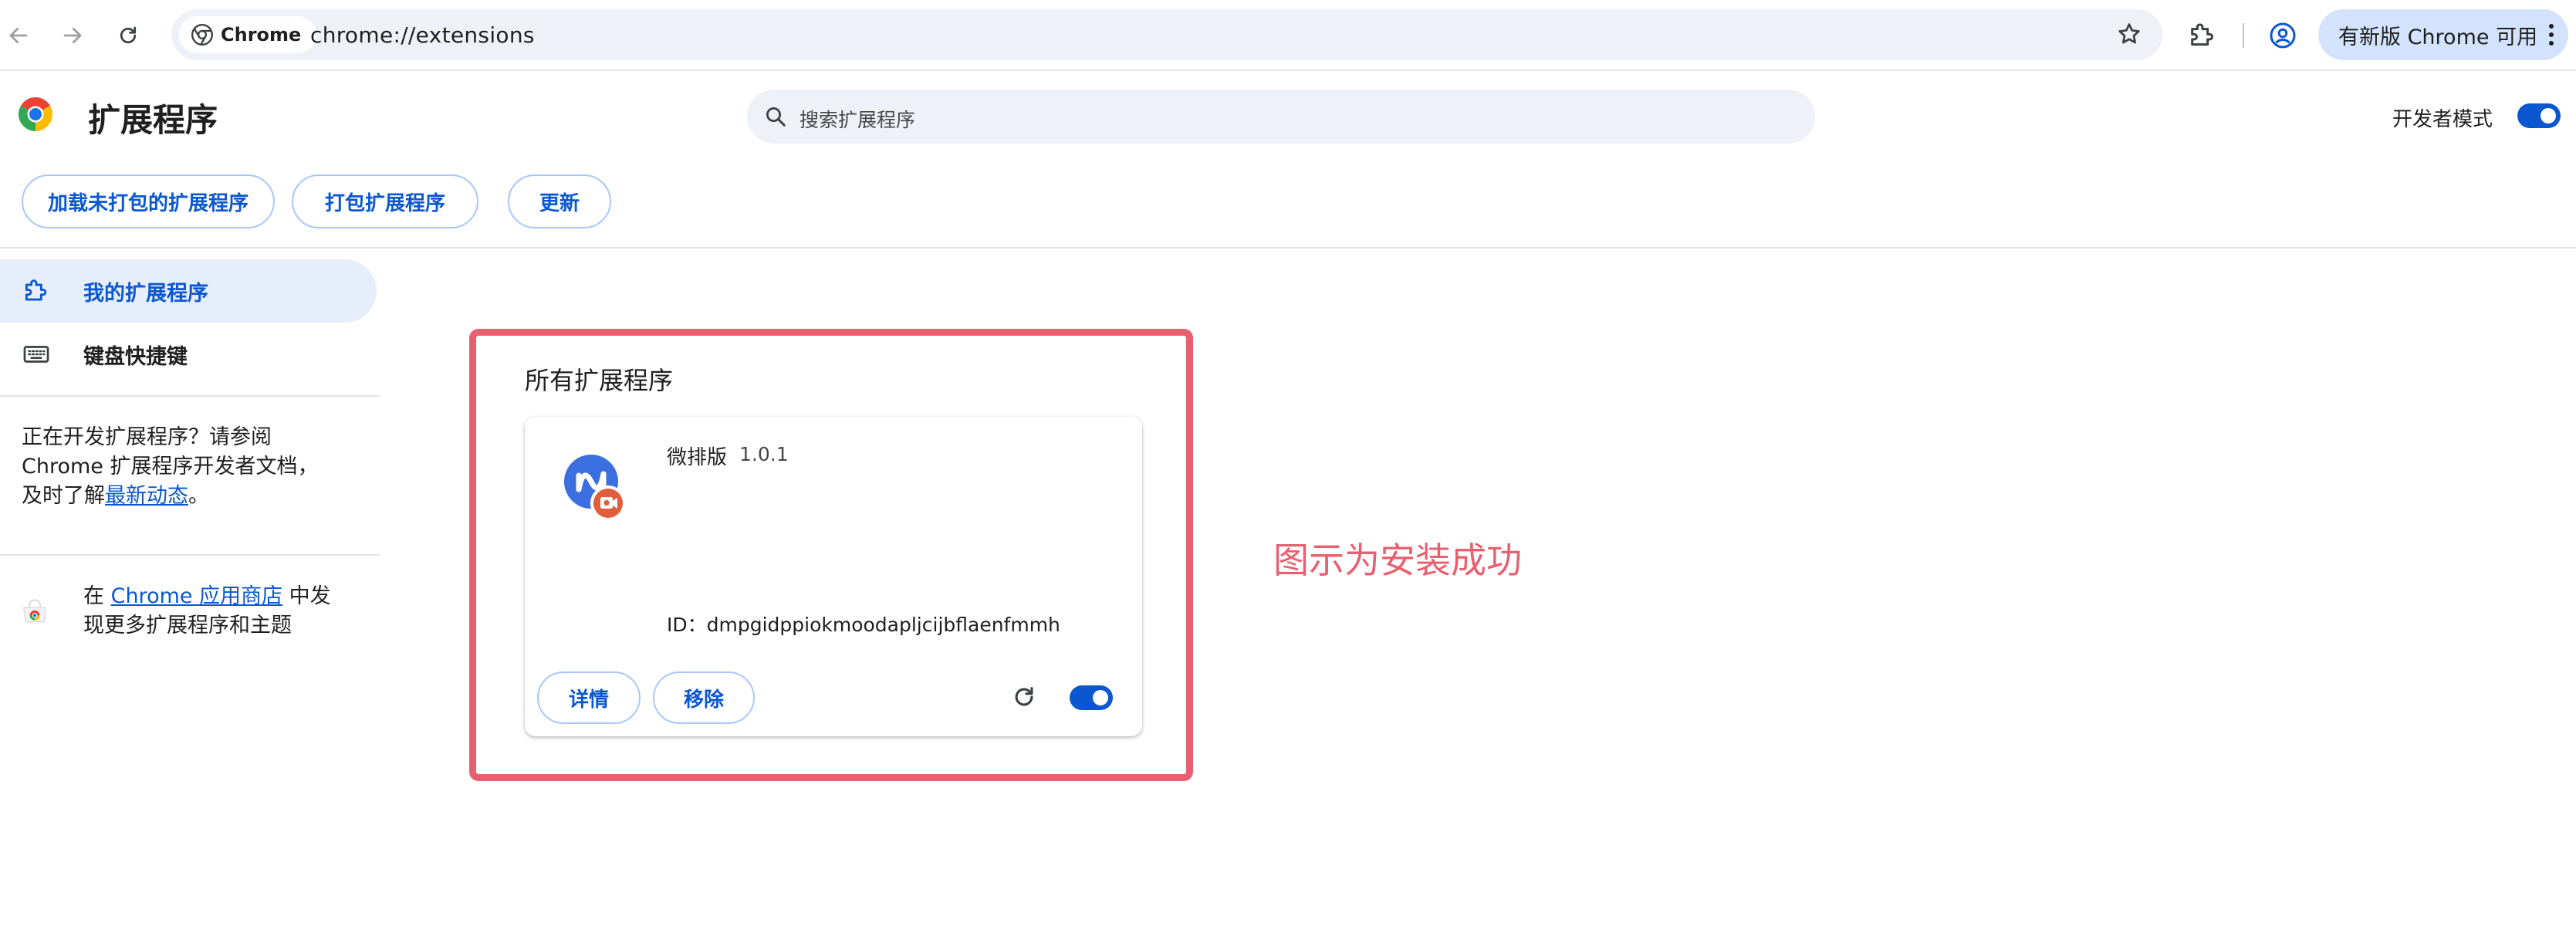  I want to click on profile-button, so click(2283, 35).